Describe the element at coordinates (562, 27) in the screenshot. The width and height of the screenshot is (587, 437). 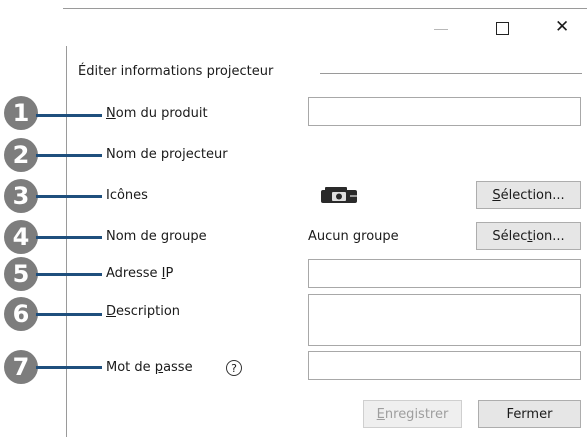
I see `close-icon: ✕` at that location.